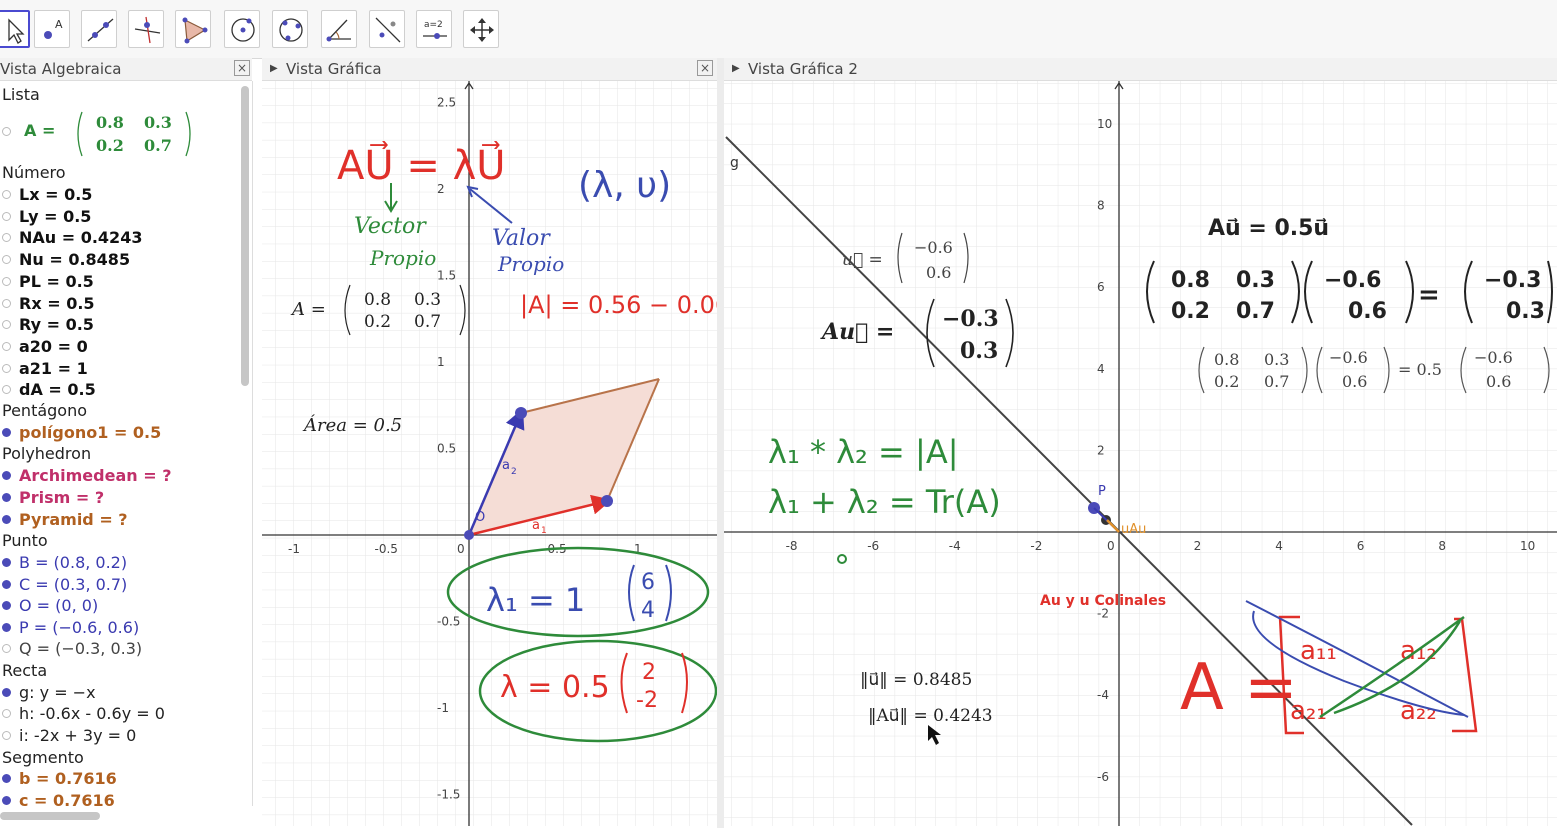  What do you see at coordinates (1420, 369) in the screenshot?
I see `small-eq: = 0.5` at bounding box center [1420, 369].